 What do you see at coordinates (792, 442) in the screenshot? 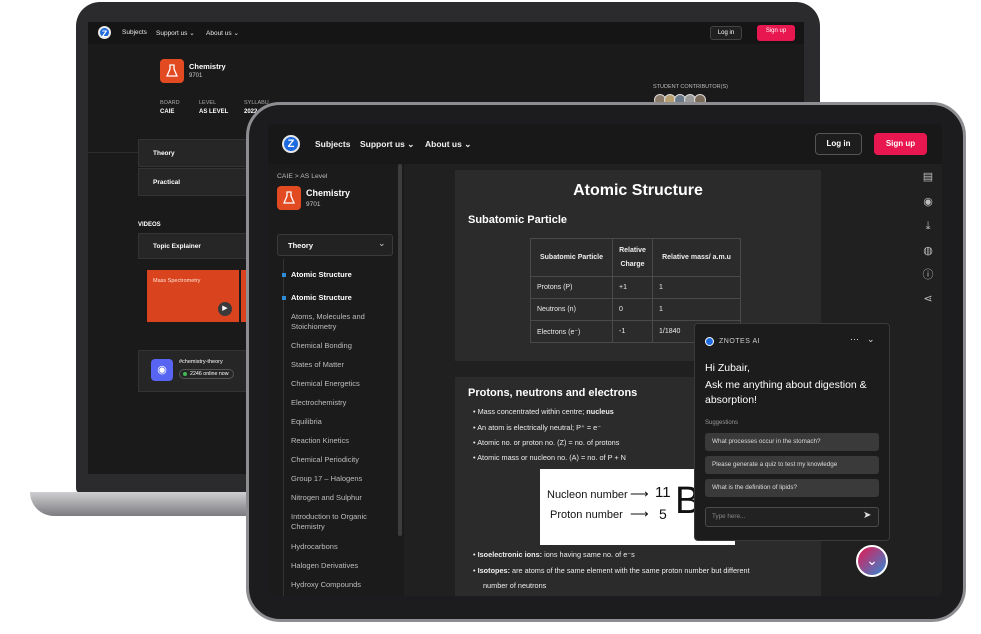
I see `suggestion-chip: What processes occur in the stomach?` at bounding box center [792, 442].